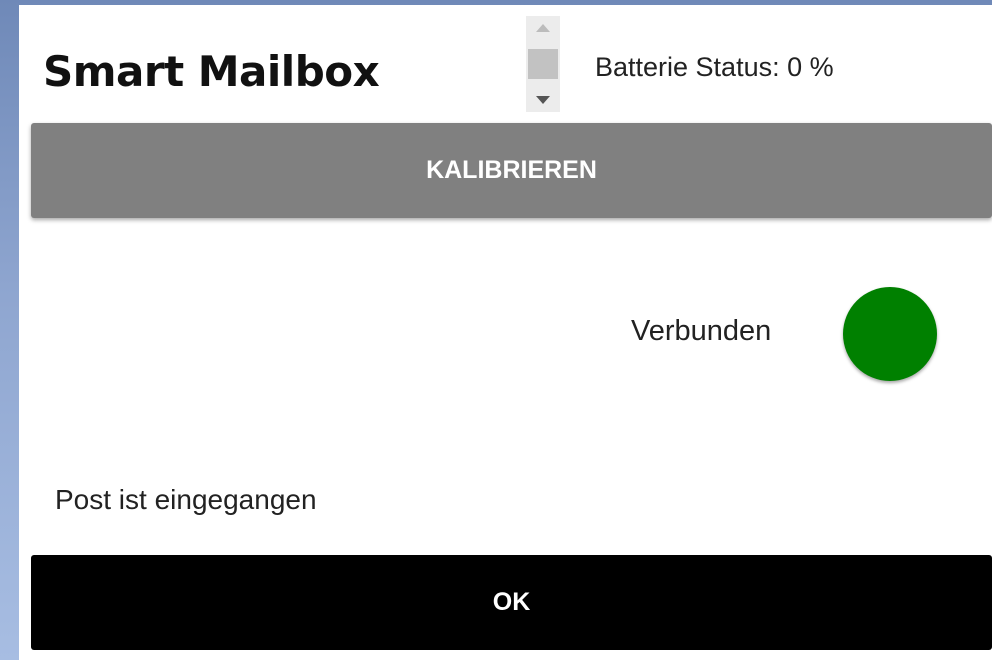 Image resolution: width=992 pixels, height=660 pixels. What do you see at coordinates (511, 170) in the screenshot?
I see `calibrate-button: KALIBRIEREN` at bounding box center [511, 170].